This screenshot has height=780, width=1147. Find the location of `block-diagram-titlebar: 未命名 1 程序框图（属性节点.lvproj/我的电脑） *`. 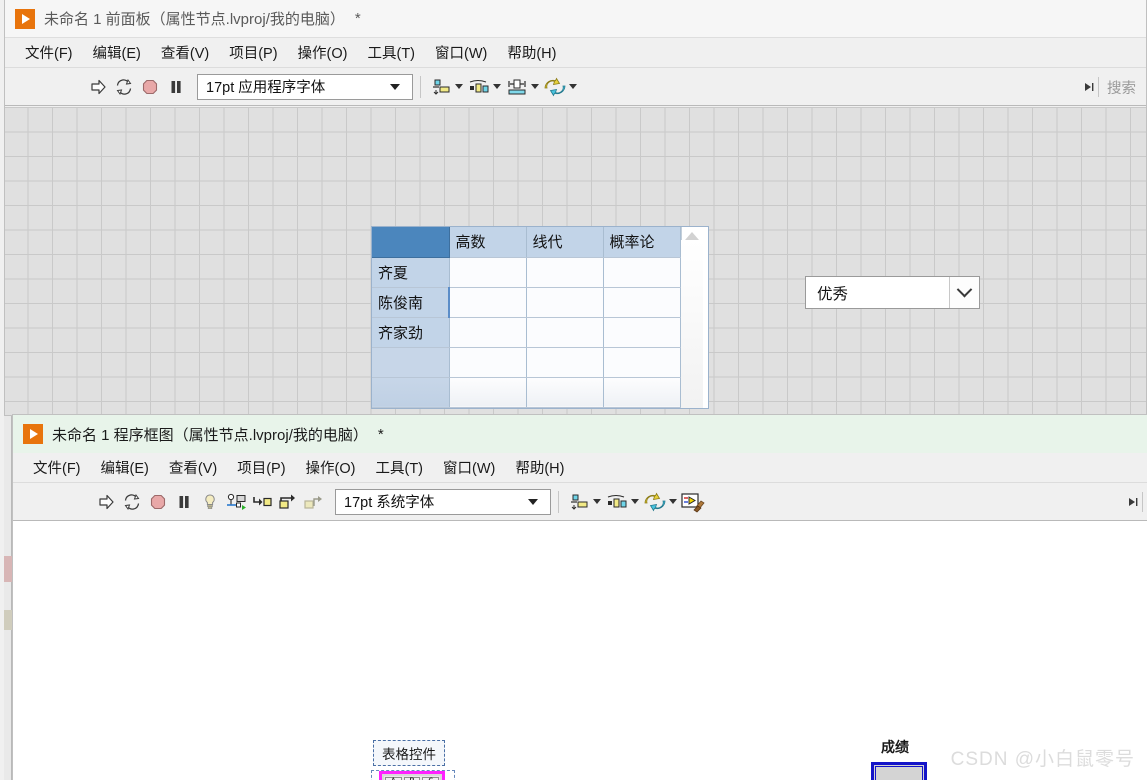

block-diagram-titlebar: 未命名 1 程序框图（属性节点.lvproj/我的电脑） * is located at coordinates (580, 434).